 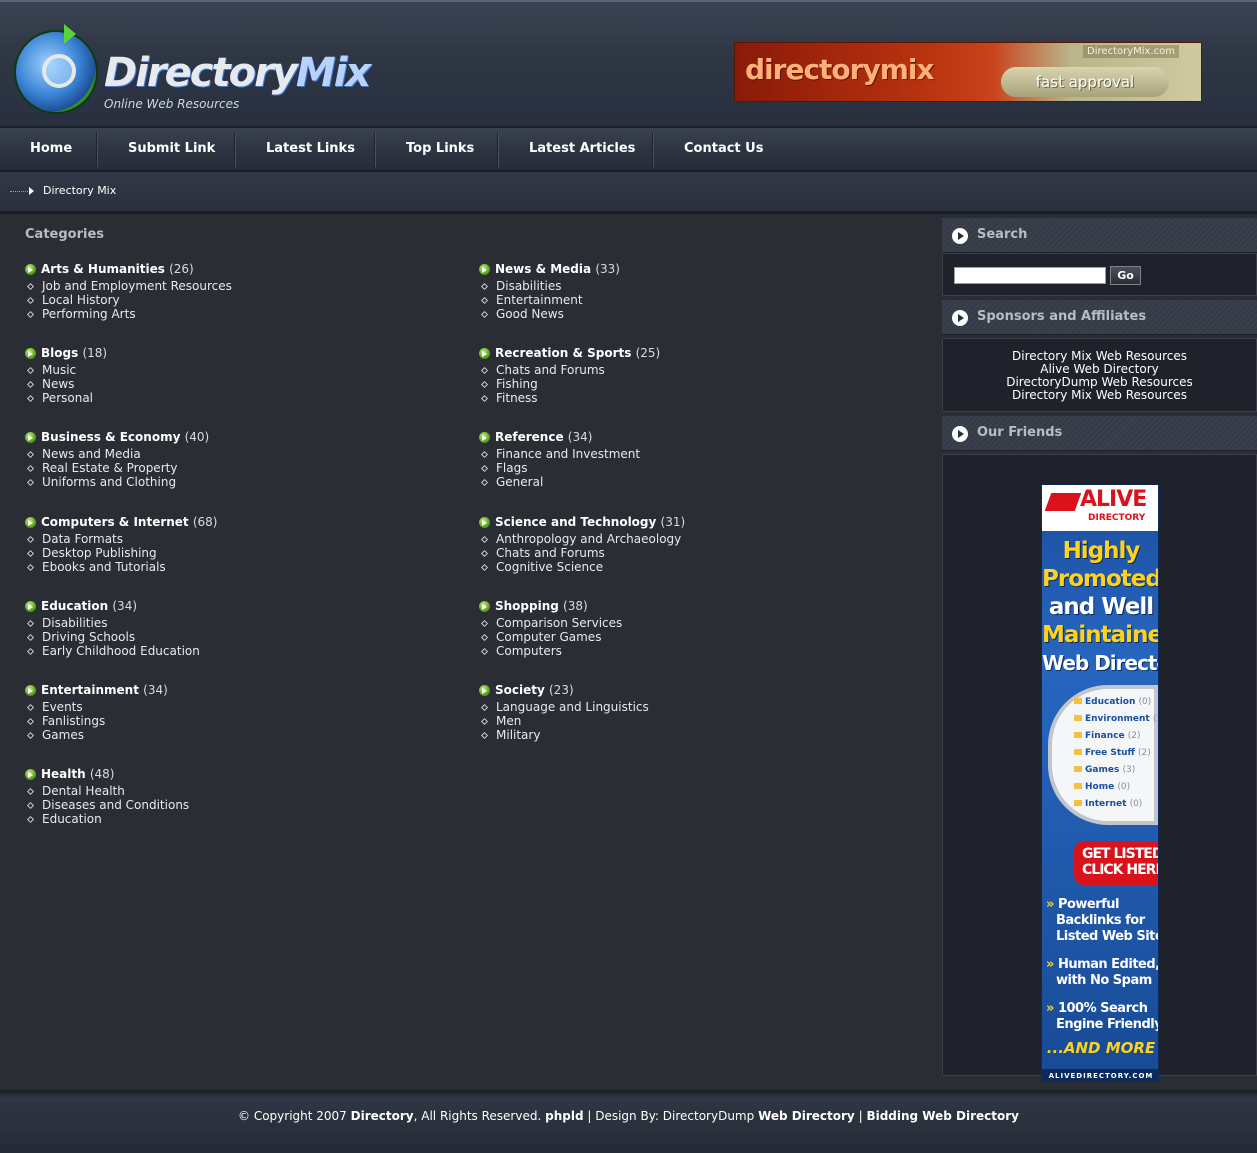 What do you see at coordinates (563, 353) in the screenshot?
I see `category-name: Recreation & Sports` at bounding box center [563, 353].